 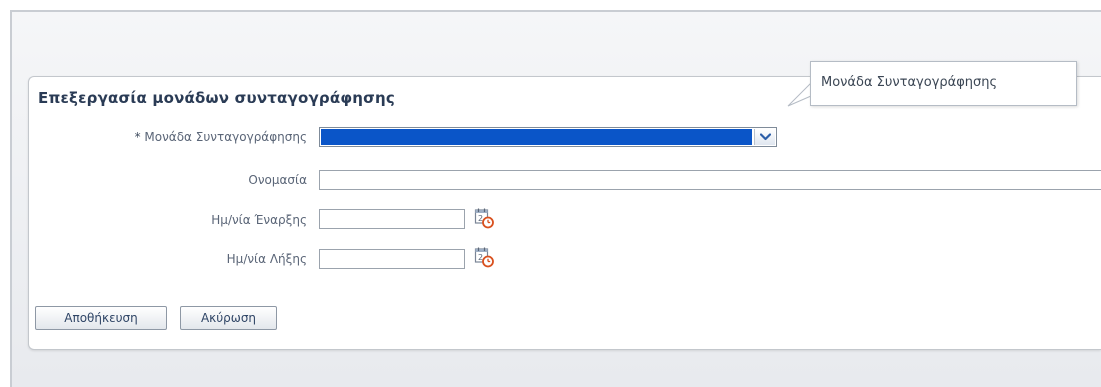 What do you see at coordinates (392, 259) in the screenshot?
I see `end-date-input` at bounding box center [392, 259].